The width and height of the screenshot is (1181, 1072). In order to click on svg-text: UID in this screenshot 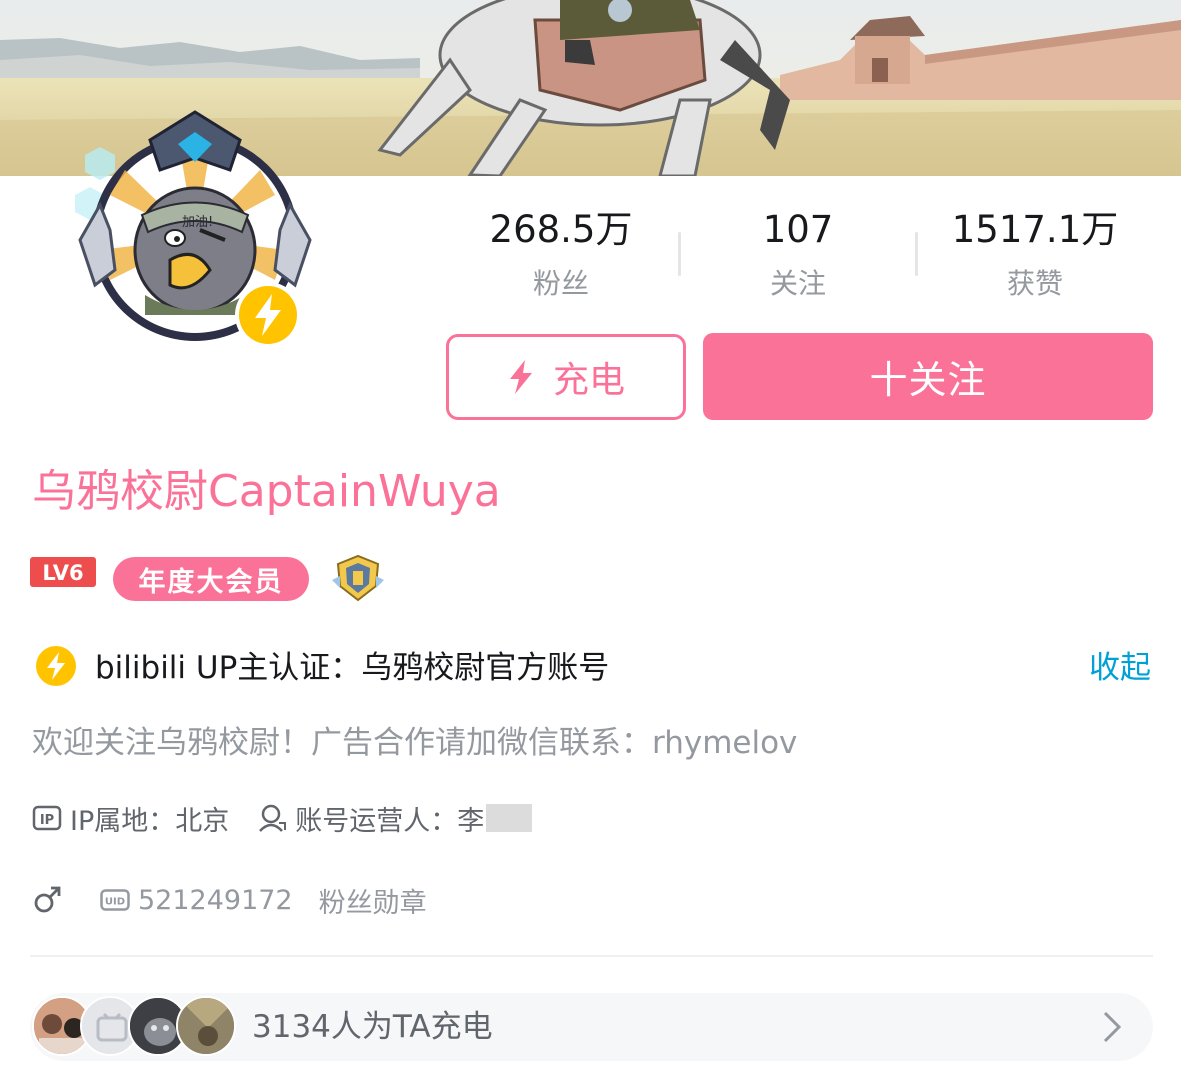, I will do `click(115, 902)`.